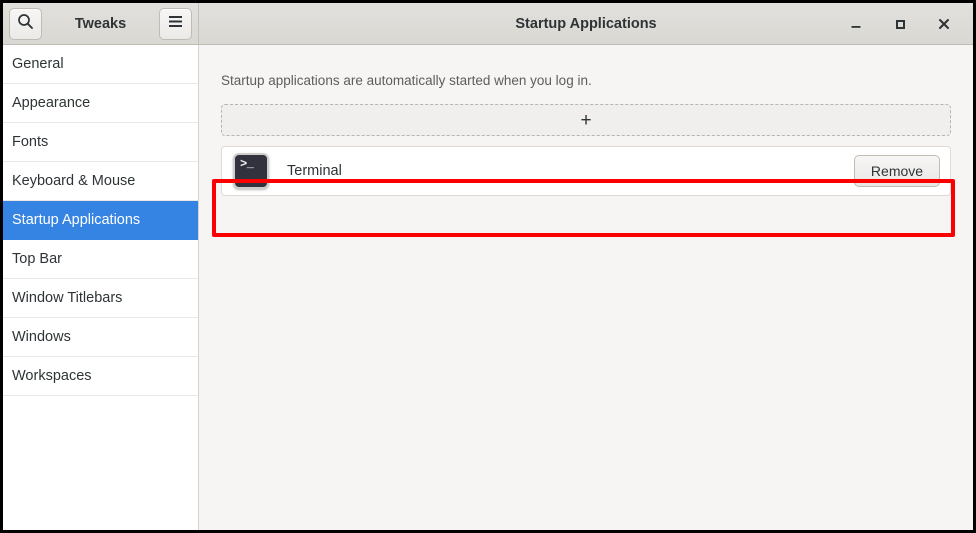 The height and width of the screenshot is (533, 976). Describe the element at coordinates (100, 142) in the screenshot. I see `sidebar-item-fonts: Fonts` at that location.